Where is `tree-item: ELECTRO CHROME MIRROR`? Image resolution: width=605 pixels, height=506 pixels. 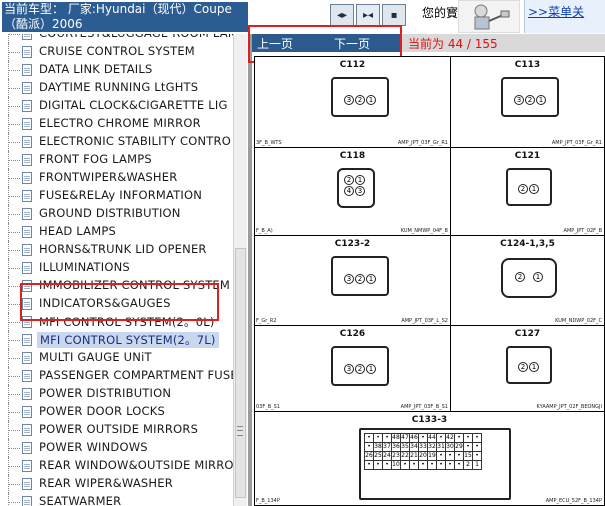 tree-item: ELECTRO CHROME MIRROR is located at coordinates (118, 124).